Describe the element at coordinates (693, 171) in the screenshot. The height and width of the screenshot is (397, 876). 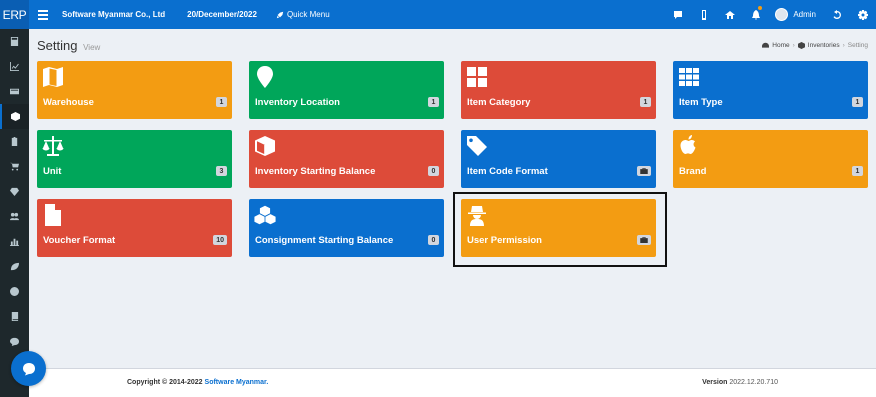
I see `tile-label: Brand` at that location.